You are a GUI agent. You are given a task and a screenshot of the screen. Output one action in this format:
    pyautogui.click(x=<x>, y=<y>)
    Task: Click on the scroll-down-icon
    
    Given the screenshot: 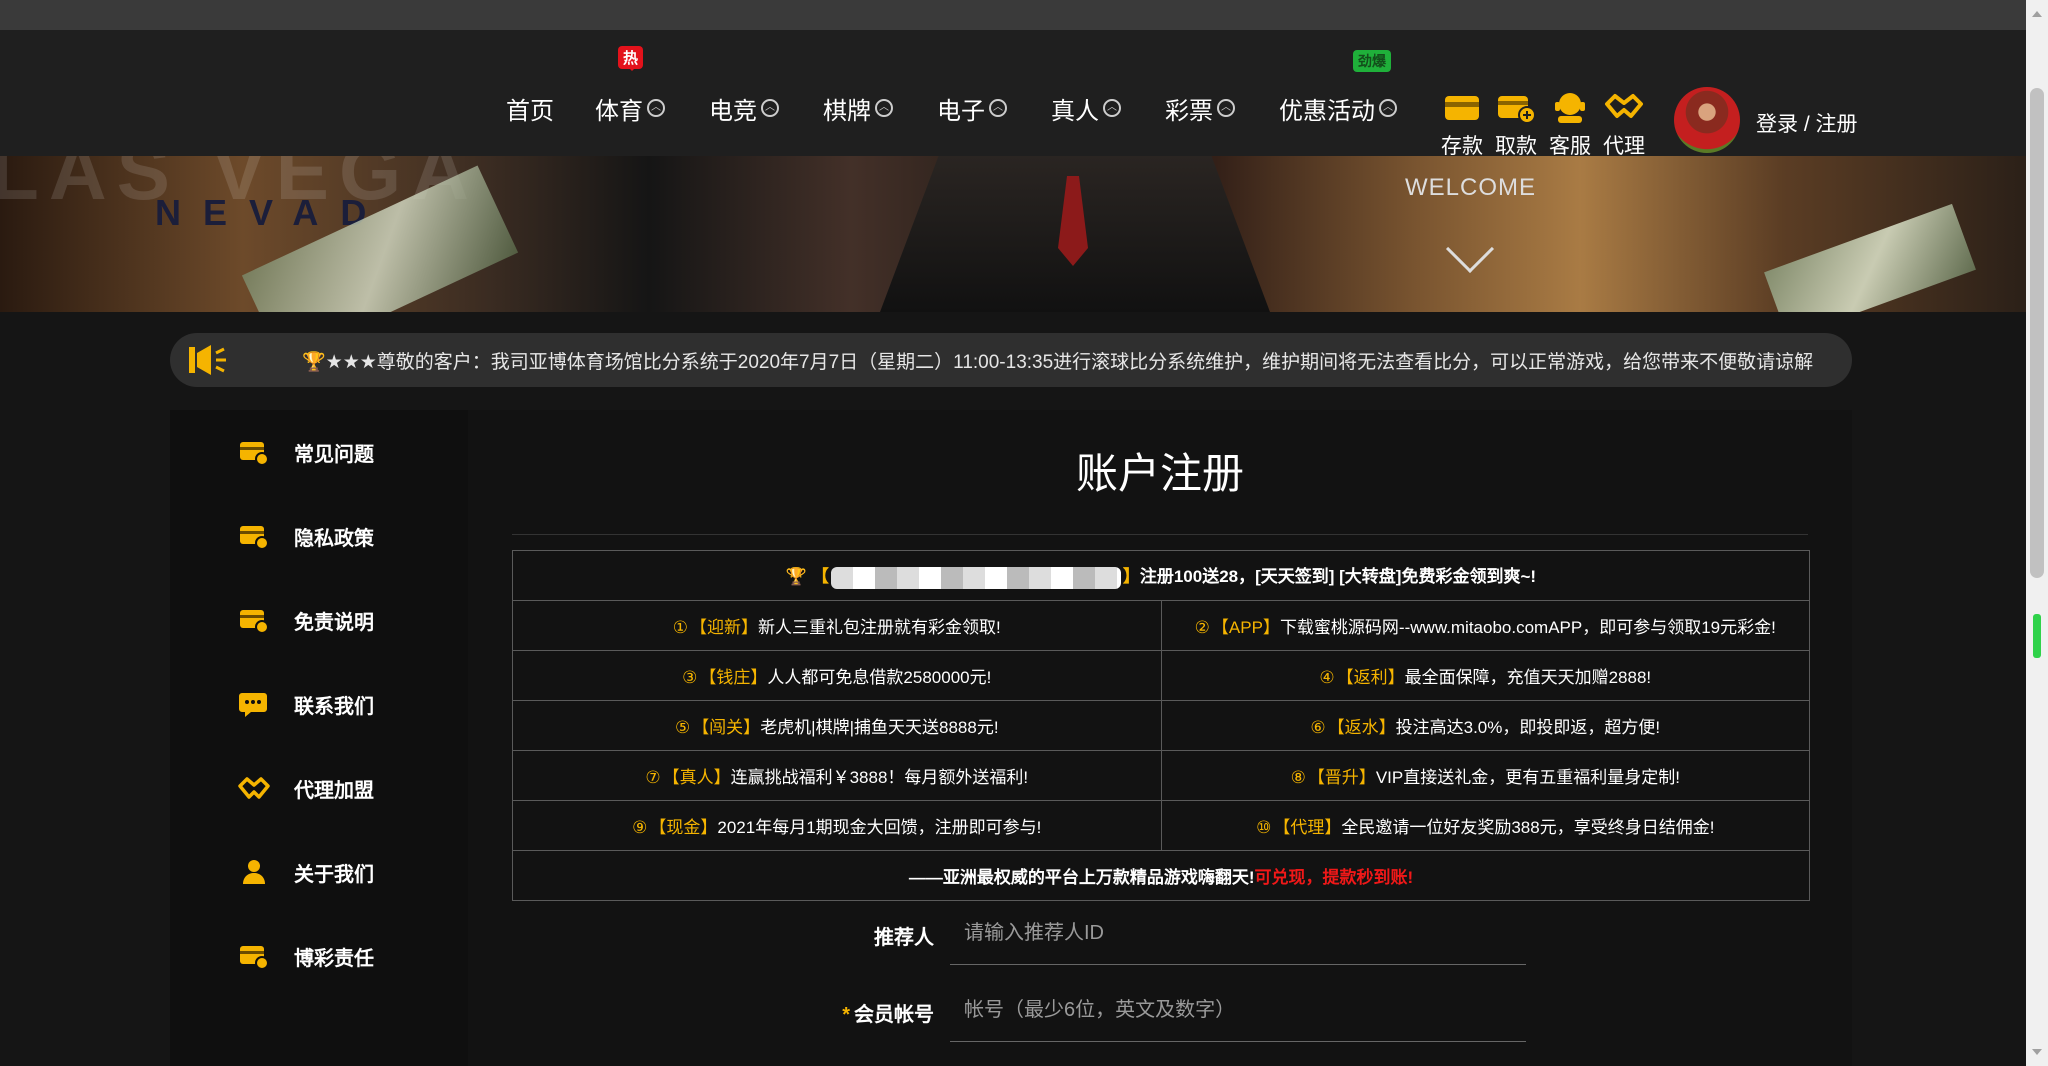 What is the action you would take?
    pyautogui.click(x=2037, y=1054)
    